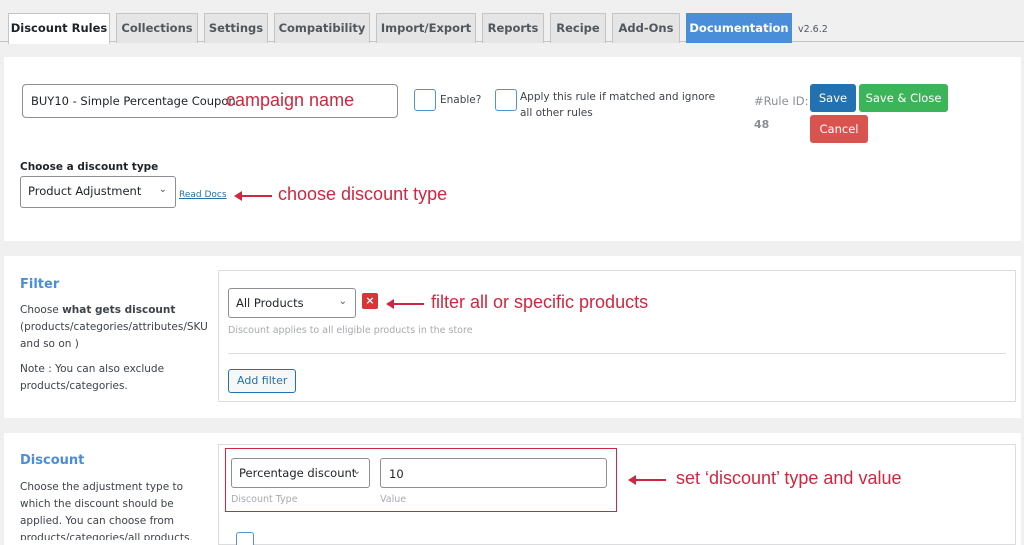 The height and width of the screenshot is (545, 1024). I want to click on tab-compatibility: Compatibility, so click(322, 28).